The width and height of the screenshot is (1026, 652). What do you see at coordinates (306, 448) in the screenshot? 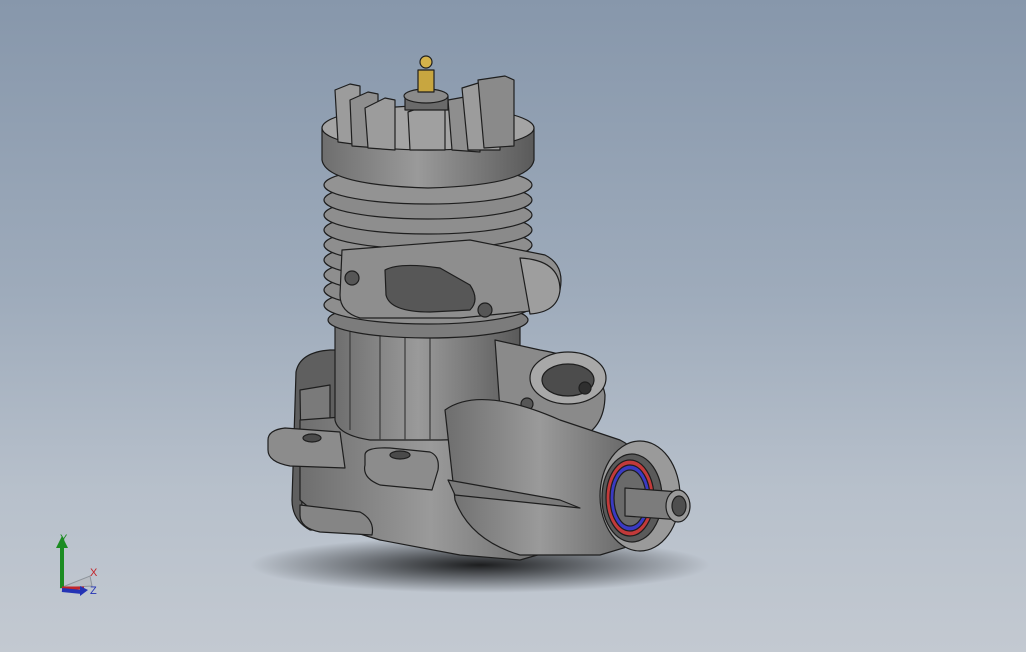
I see `mounting-lug-left` at bounding box center [306, 448].